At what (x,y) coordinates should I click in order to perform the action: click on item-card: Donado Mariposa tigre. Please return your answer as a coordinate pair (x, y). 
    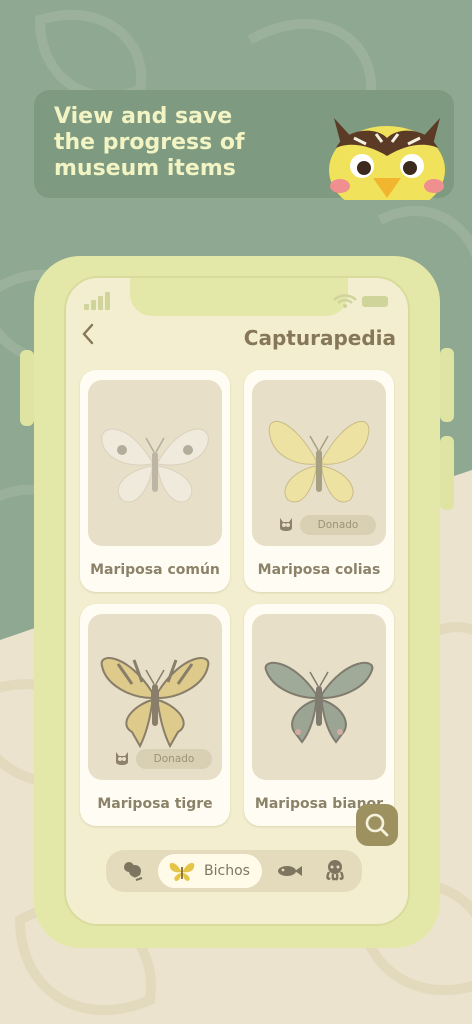
    Looking at the image, I should click on (155, 715).